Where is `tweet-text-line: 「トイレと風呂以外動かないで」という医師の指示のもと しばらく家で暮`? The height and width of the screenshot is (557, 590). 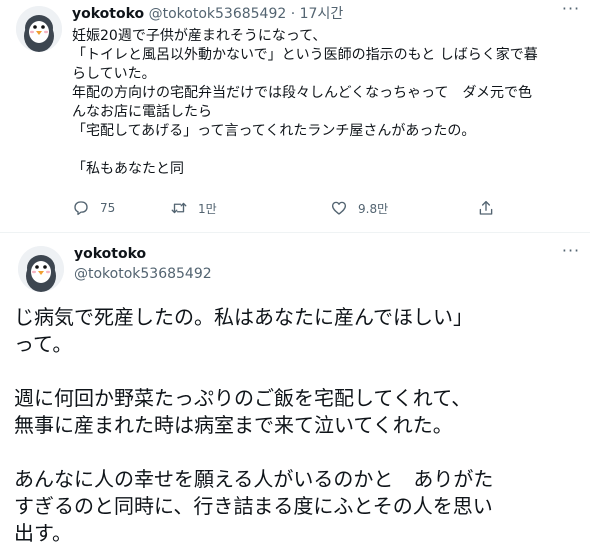
tweet-text-line: 「トイレと風呂以外動かないで」という医師の指示のもと しばらく家で暮 is located at coordinates (305, 55).